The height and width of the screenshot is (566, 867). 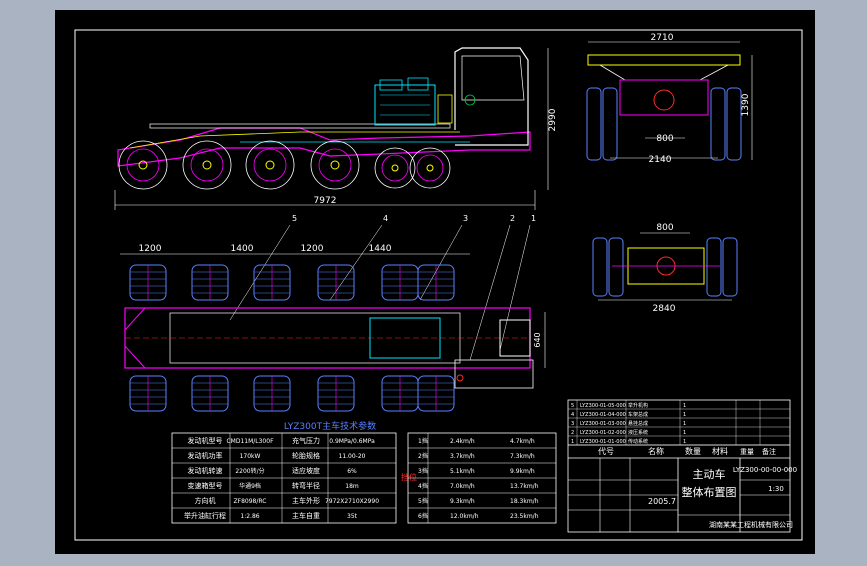 I want to click on gear-cell: 7.3km/h, so click(x=522, y=456).